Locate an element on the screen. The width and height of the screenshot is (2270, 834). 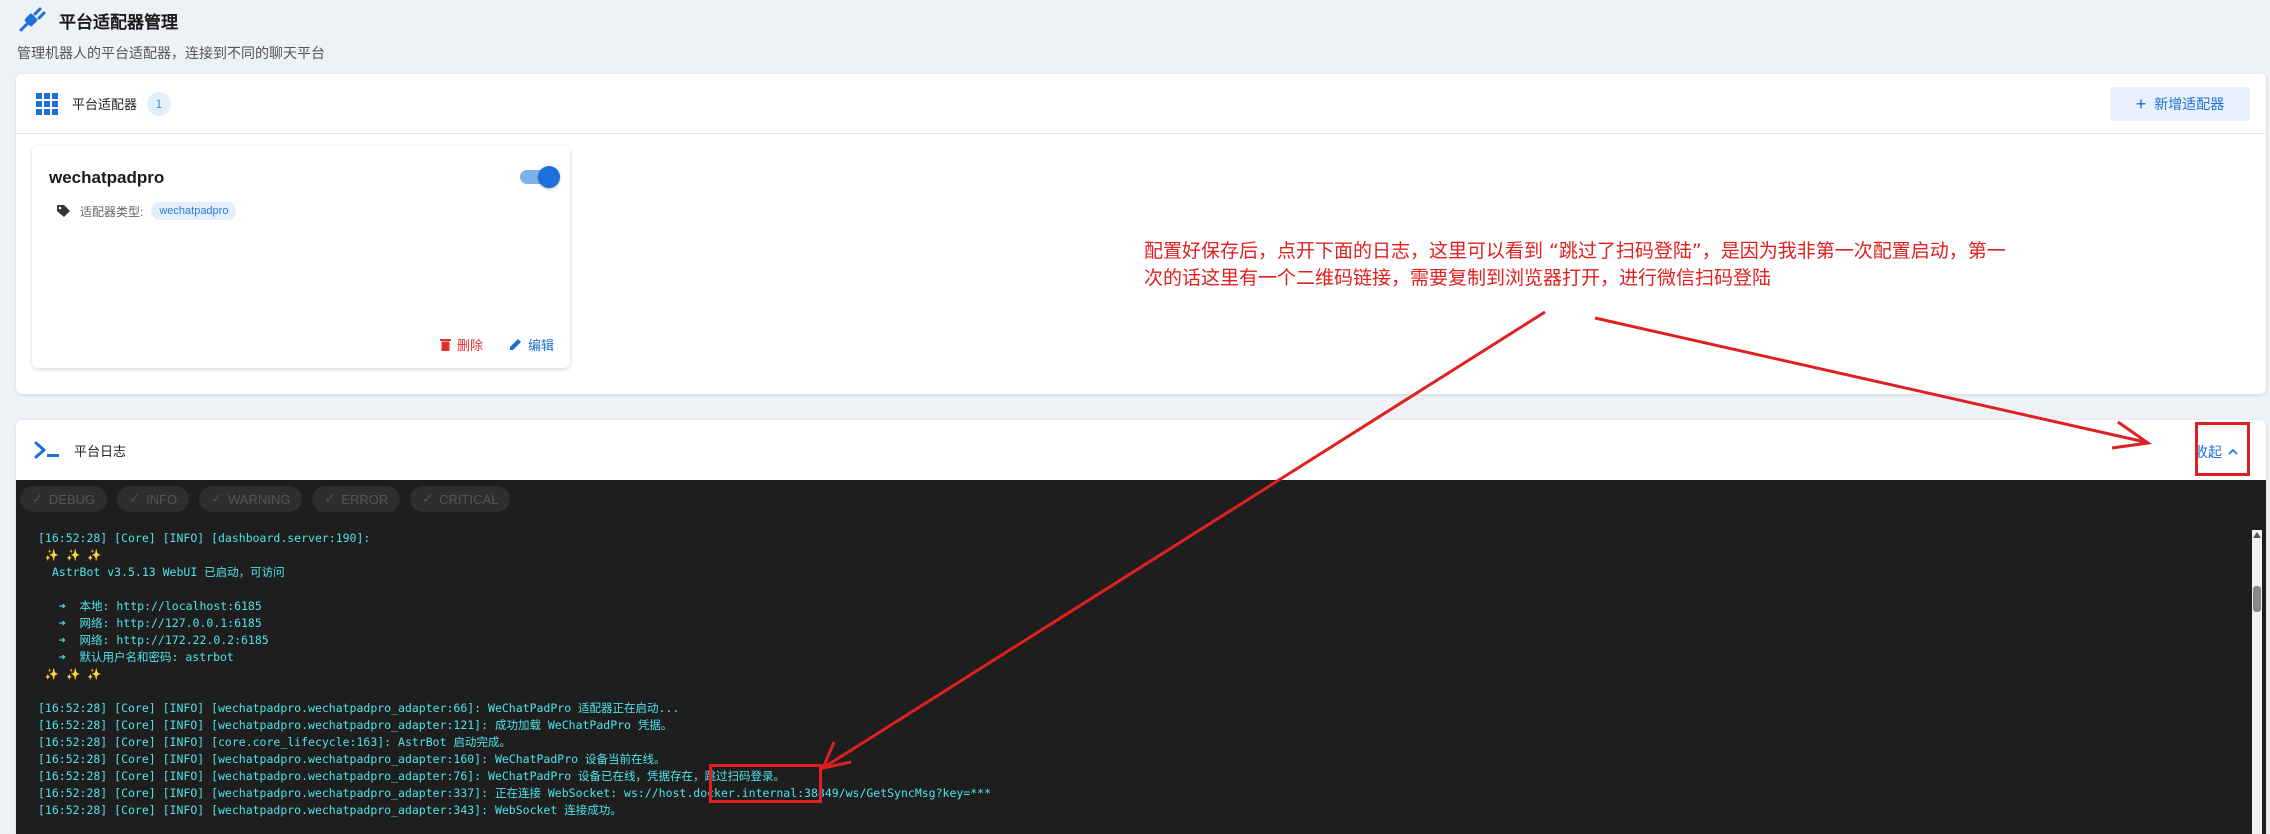
pencil-icon is located at coordinates (515, 344).